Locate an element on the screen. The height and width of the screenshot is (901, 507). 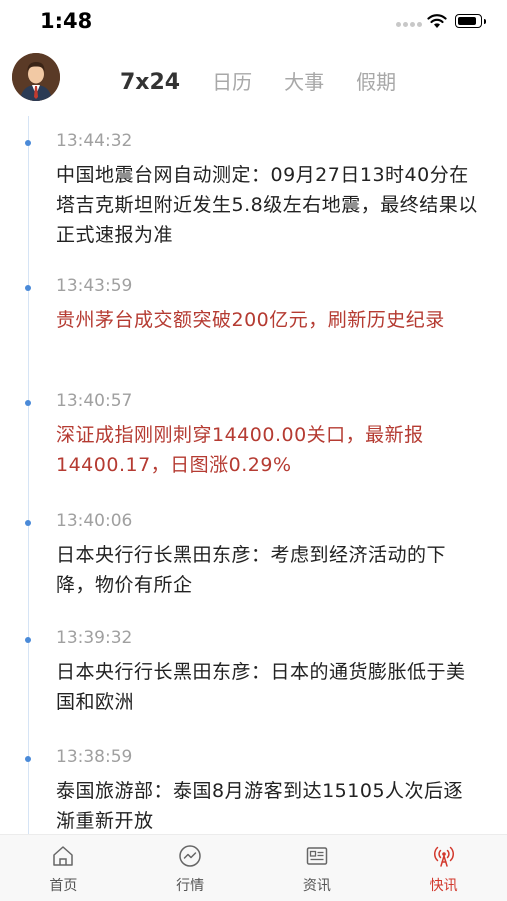
bottom-nav: 首页 行情 资讯 快讯 is located at coordinates (253, 867).